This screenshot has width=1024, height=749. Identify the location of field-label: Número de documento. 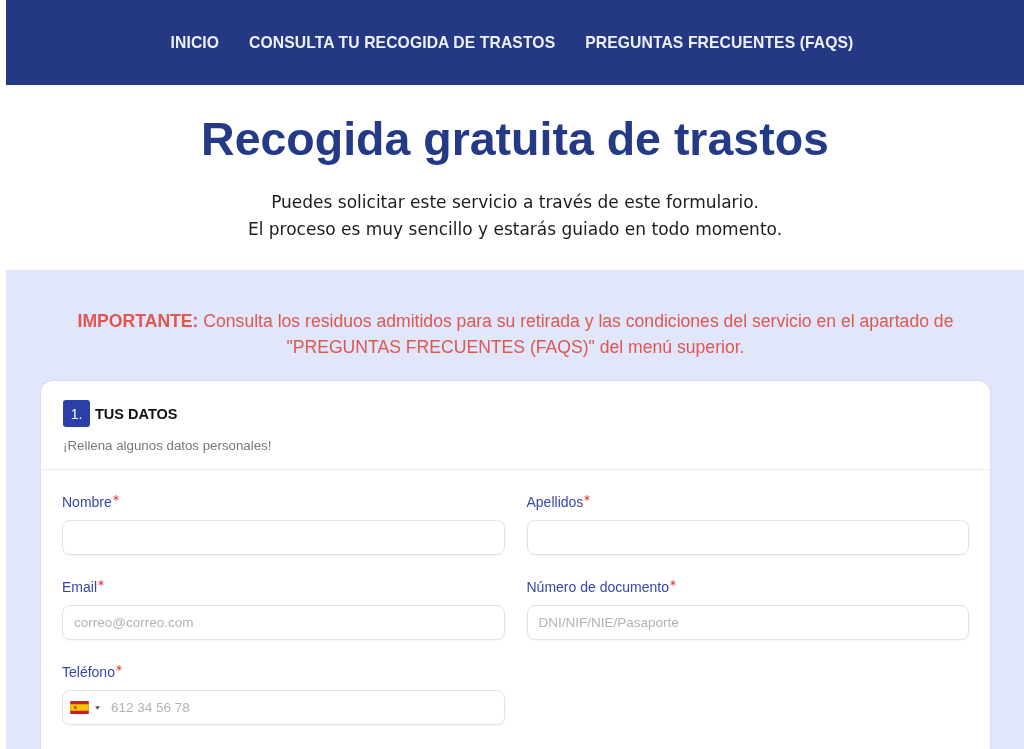
(597, 587).